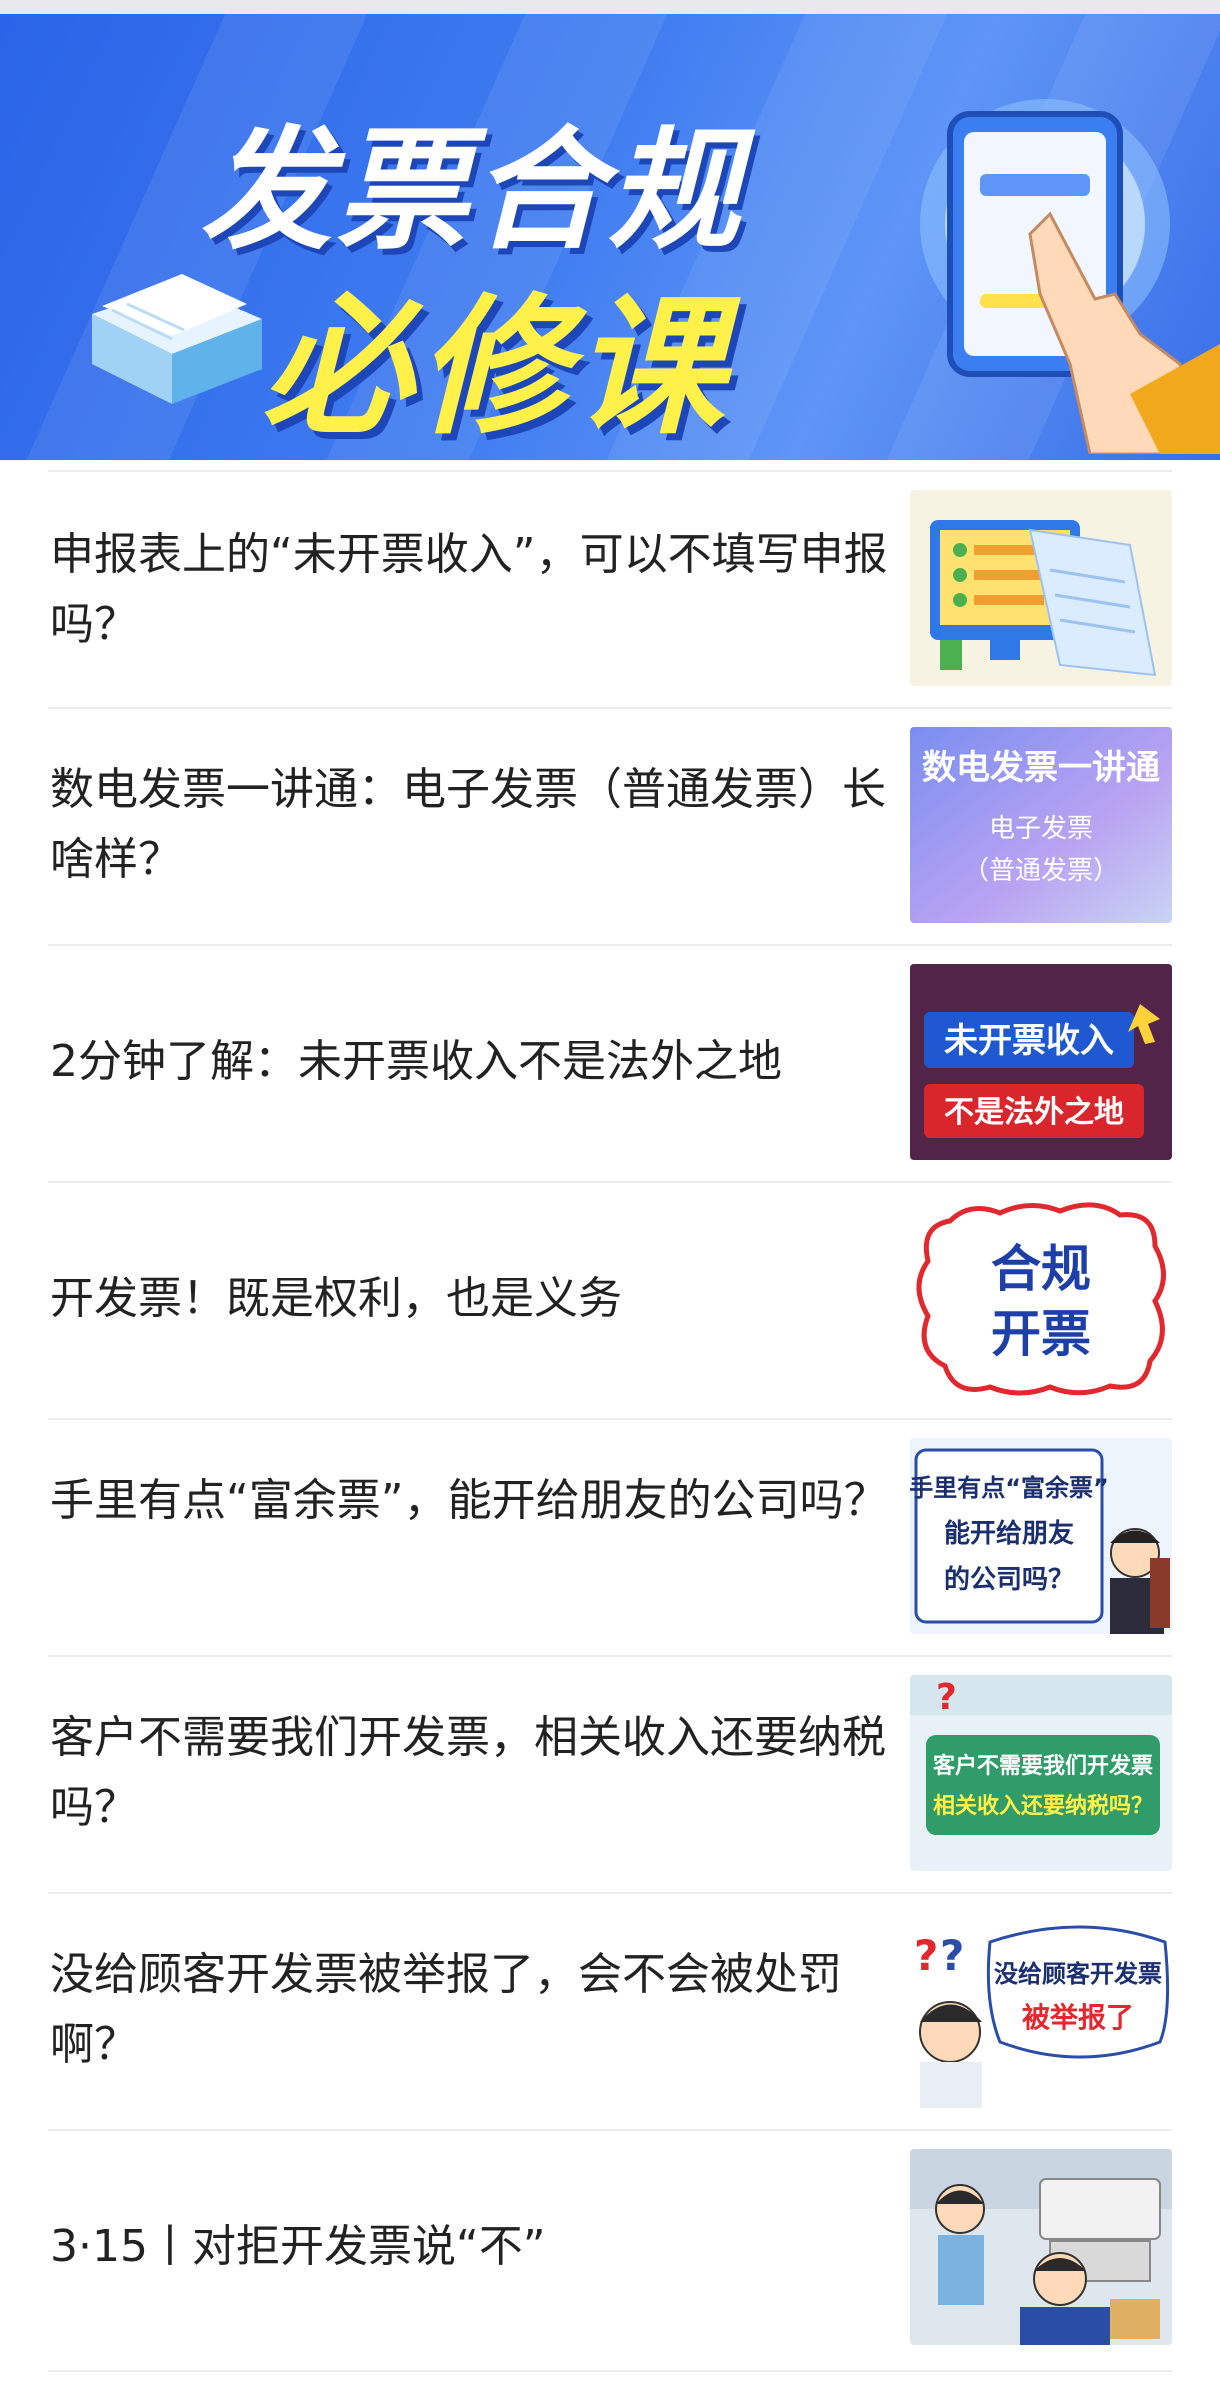 The image size is (1220, 2392). I want to click on thumb-text: 开票, so click(1041, 1334).